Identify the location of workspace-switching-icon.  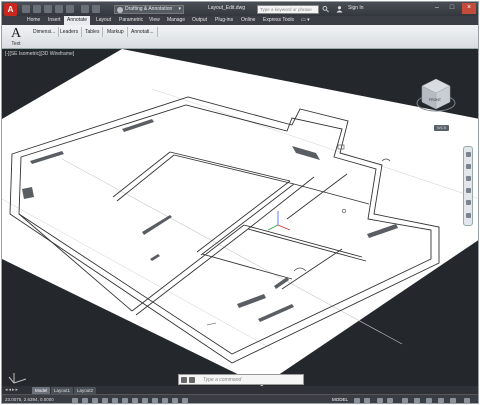
(405, 400).